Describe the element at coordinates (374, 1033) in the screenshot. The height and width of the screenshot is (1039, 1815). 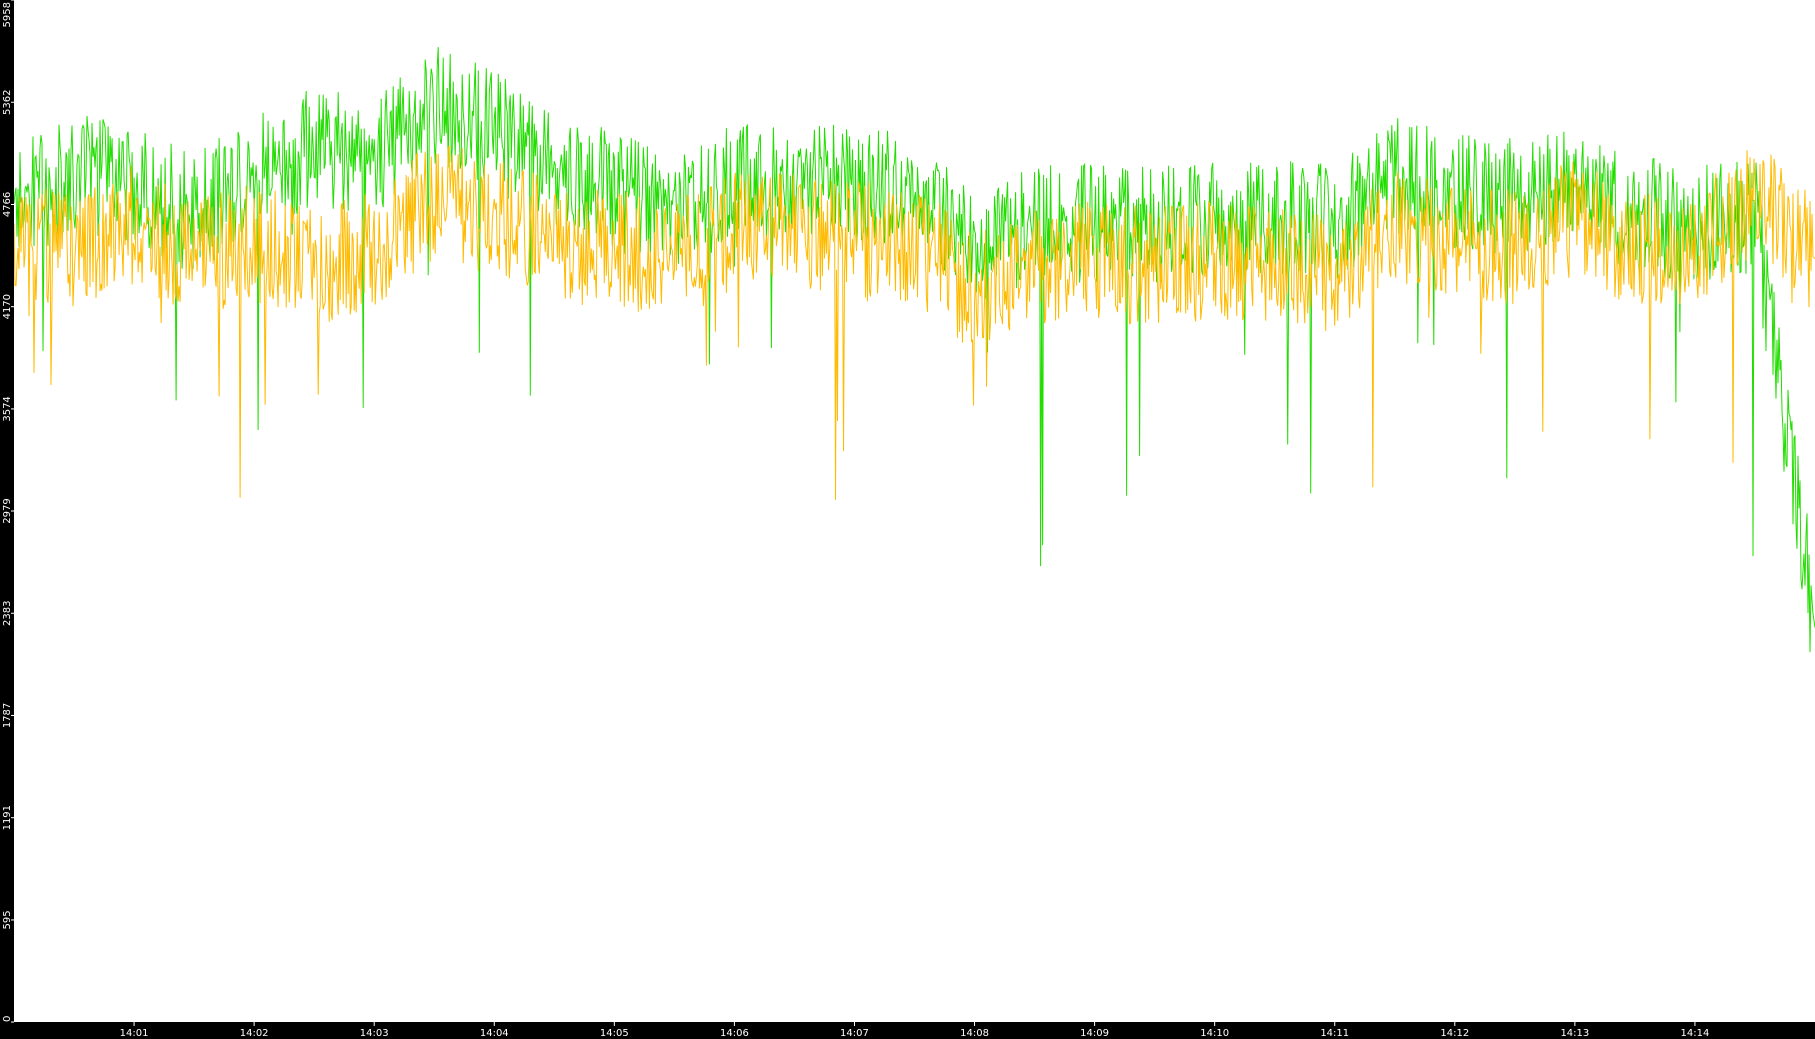
I see `x-tick-label: 14:03` at that location.